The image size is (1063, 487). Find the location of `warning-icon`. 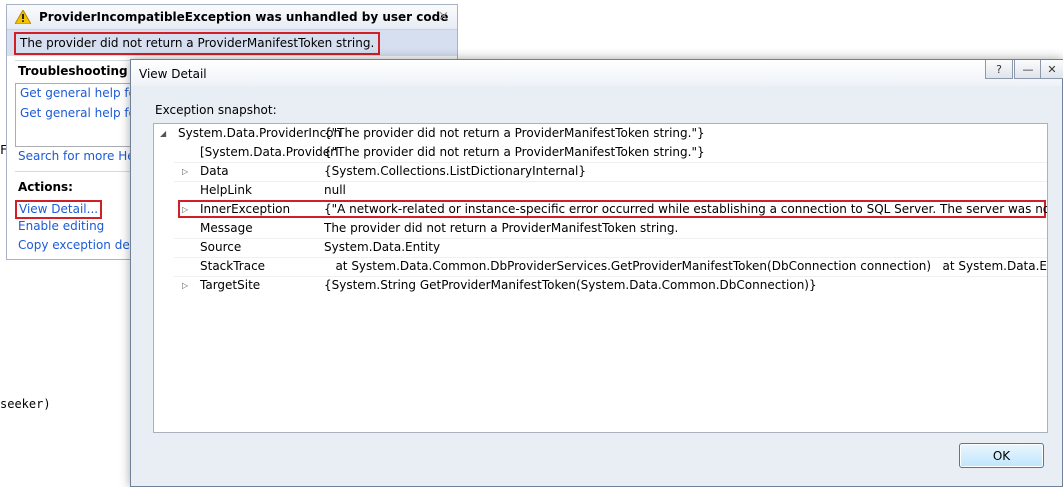

warning-icon is located at coordinates (23, 16).